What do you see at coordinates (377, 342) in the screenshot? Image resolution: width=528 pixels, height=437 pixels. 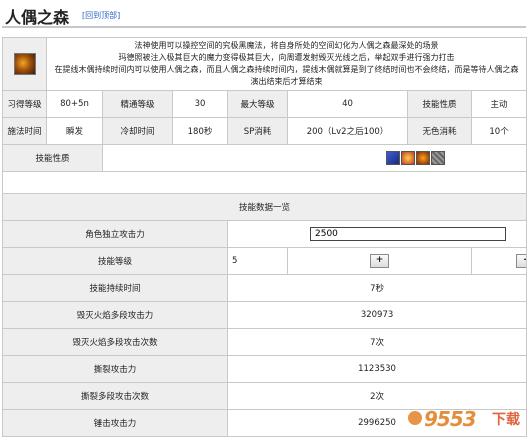 I see `stat-value: 7次` at bounding box center [377, 342].